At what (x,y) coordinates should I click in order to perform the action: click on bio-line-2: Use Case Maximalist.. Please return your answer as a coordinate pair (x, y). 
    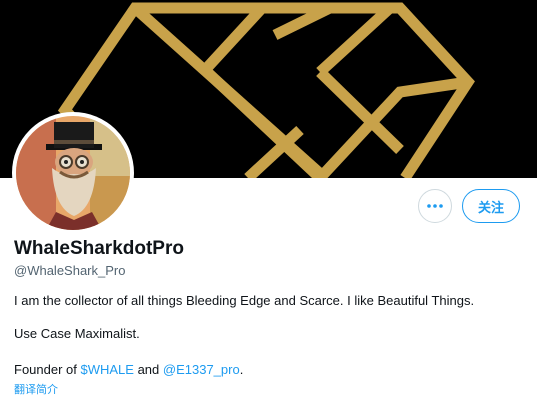
    Looking at the image, I should click on (77, 333).